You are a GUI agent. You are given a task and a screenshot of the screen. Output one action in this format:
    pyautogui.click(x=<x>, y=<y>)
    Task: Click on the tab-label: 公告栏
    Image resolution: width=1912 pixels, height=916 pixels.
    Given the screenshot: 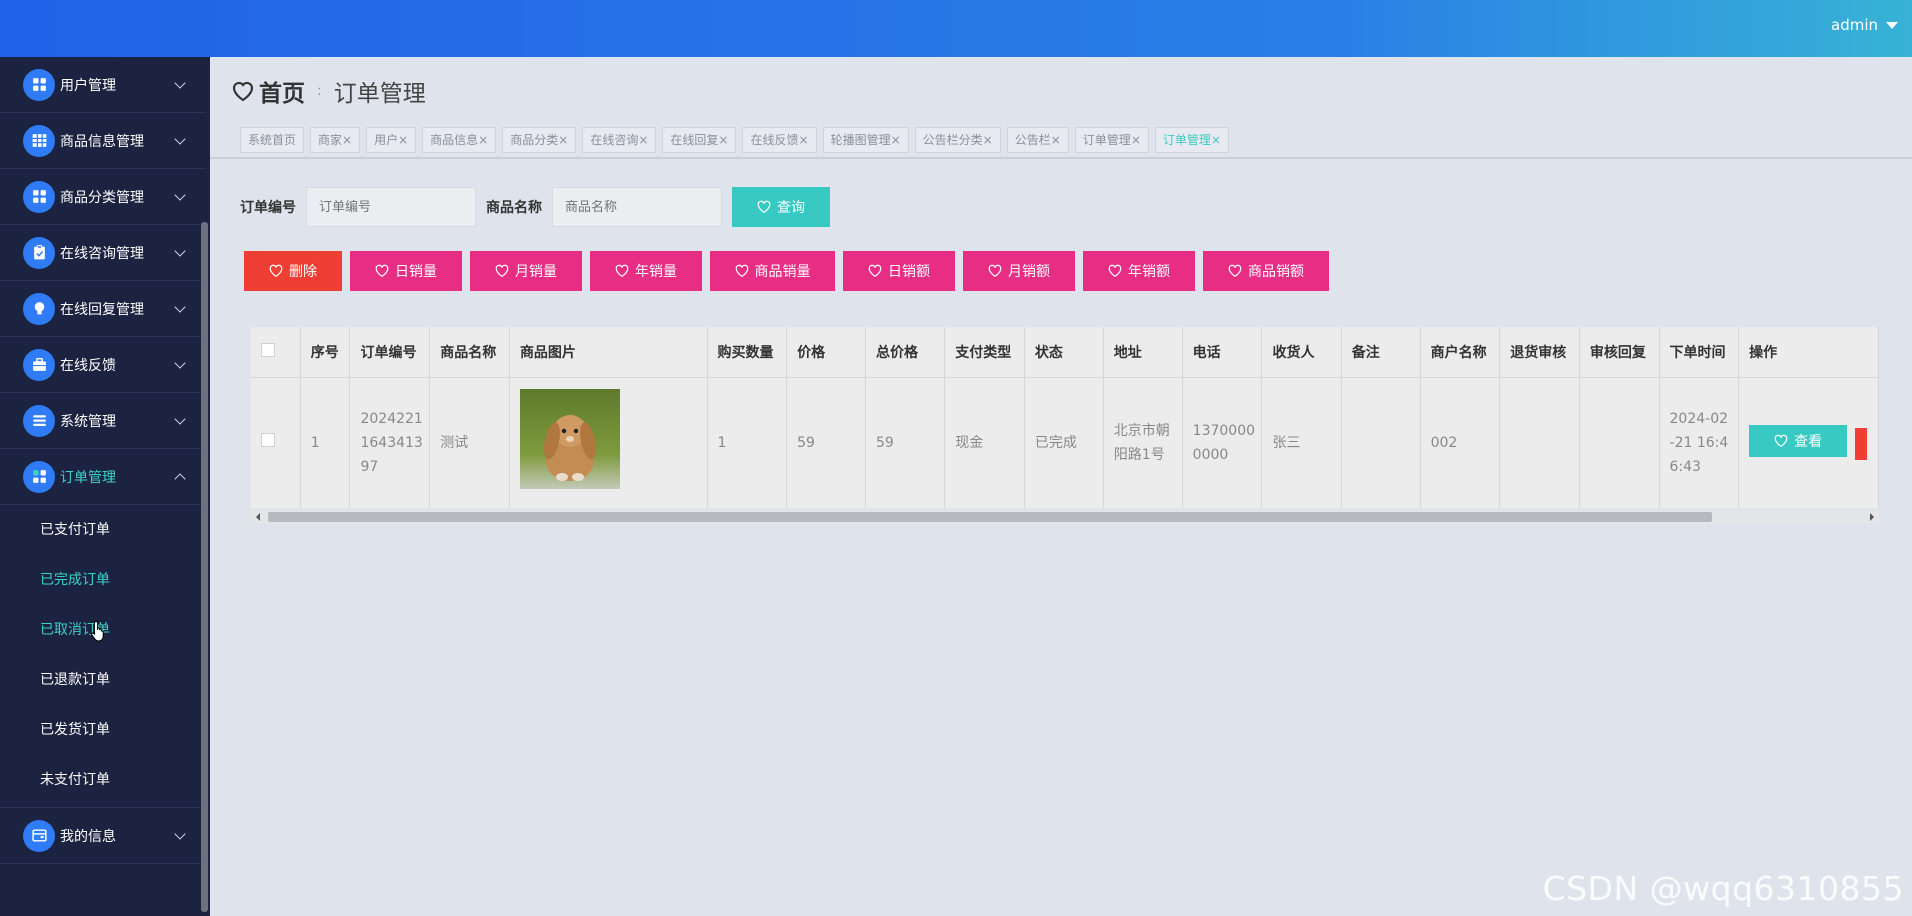 What is the action you would take?
    pyautogui.click(x=1032, y=140)
    